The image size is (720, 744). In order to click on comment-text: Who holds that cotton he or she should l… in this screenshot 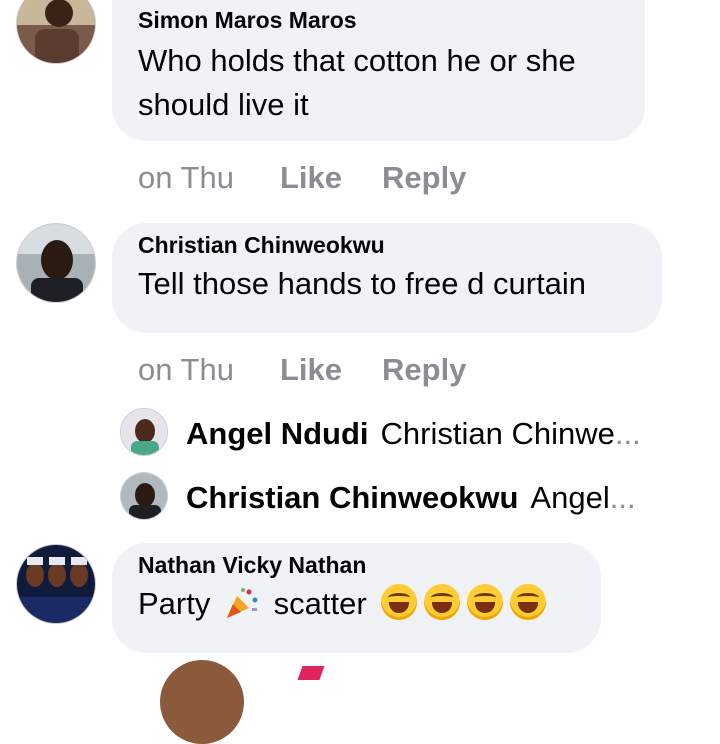, I will do `click(357, 82)`.